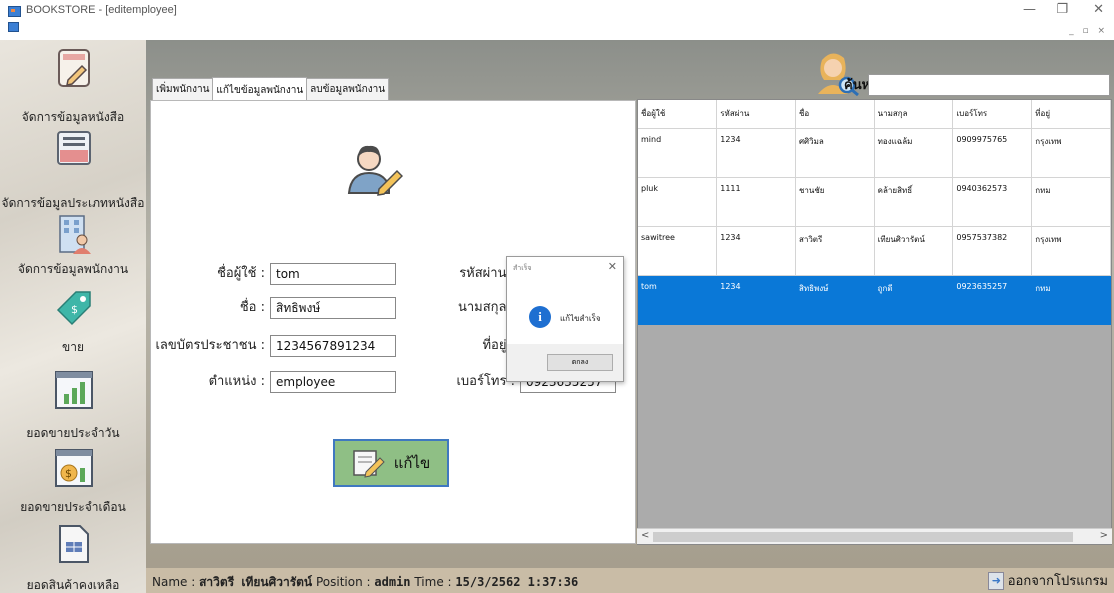 This screenshot has width=1114, height=593. What do you see at coordinates (1098, 9) in the screenshot?
I see `close-button: ✕` at bounding box center [1098, 9].